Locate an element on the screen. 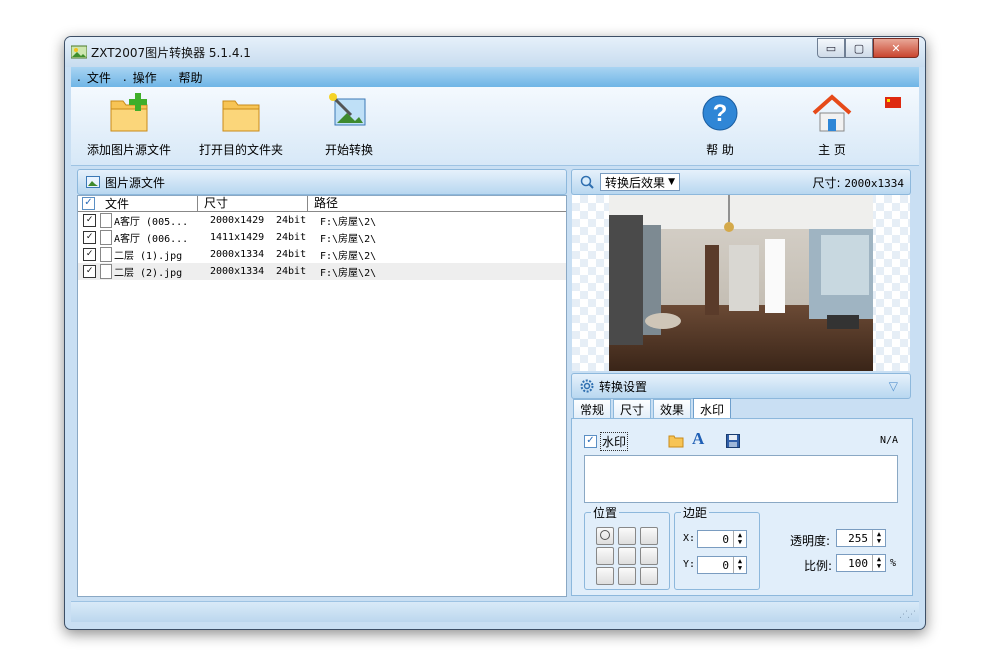 The height and width of the screenshot is (666, 1000). watermark-text-input is located at coordinates (741, 479).